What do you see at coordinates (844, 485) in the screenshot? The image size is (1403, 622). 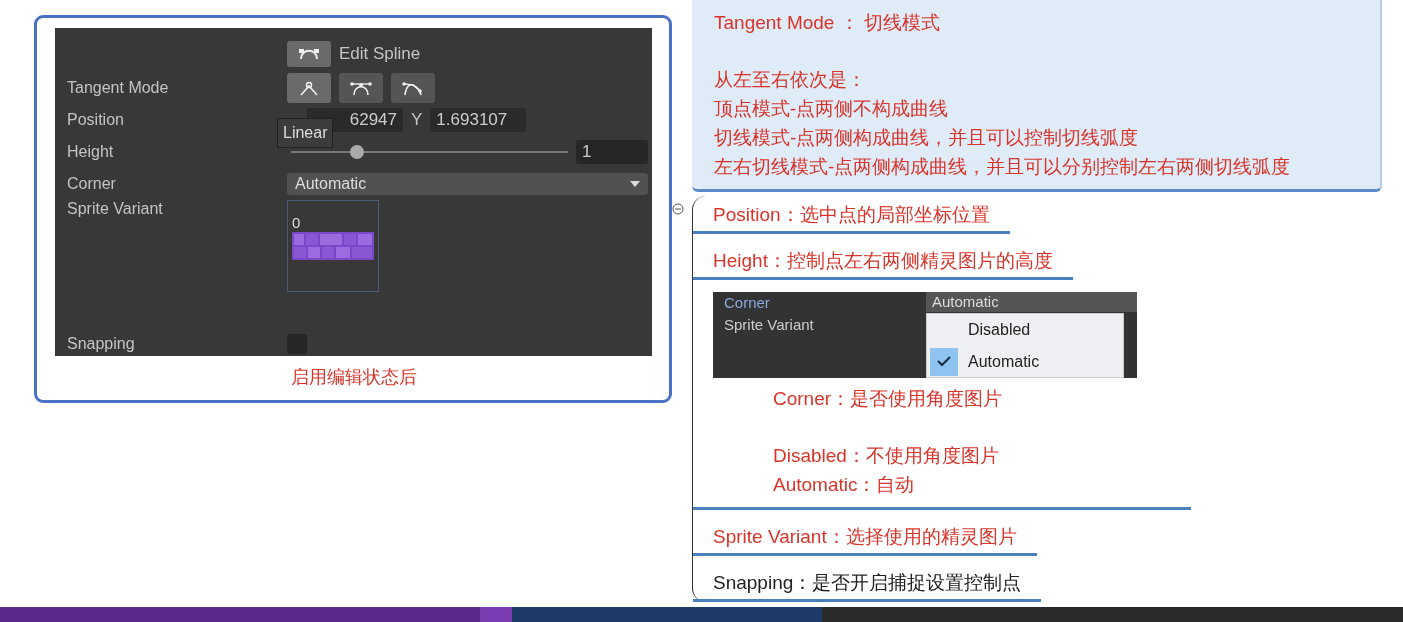 I see `node-text: Automatic：自动` at bounding box center [844, 485].